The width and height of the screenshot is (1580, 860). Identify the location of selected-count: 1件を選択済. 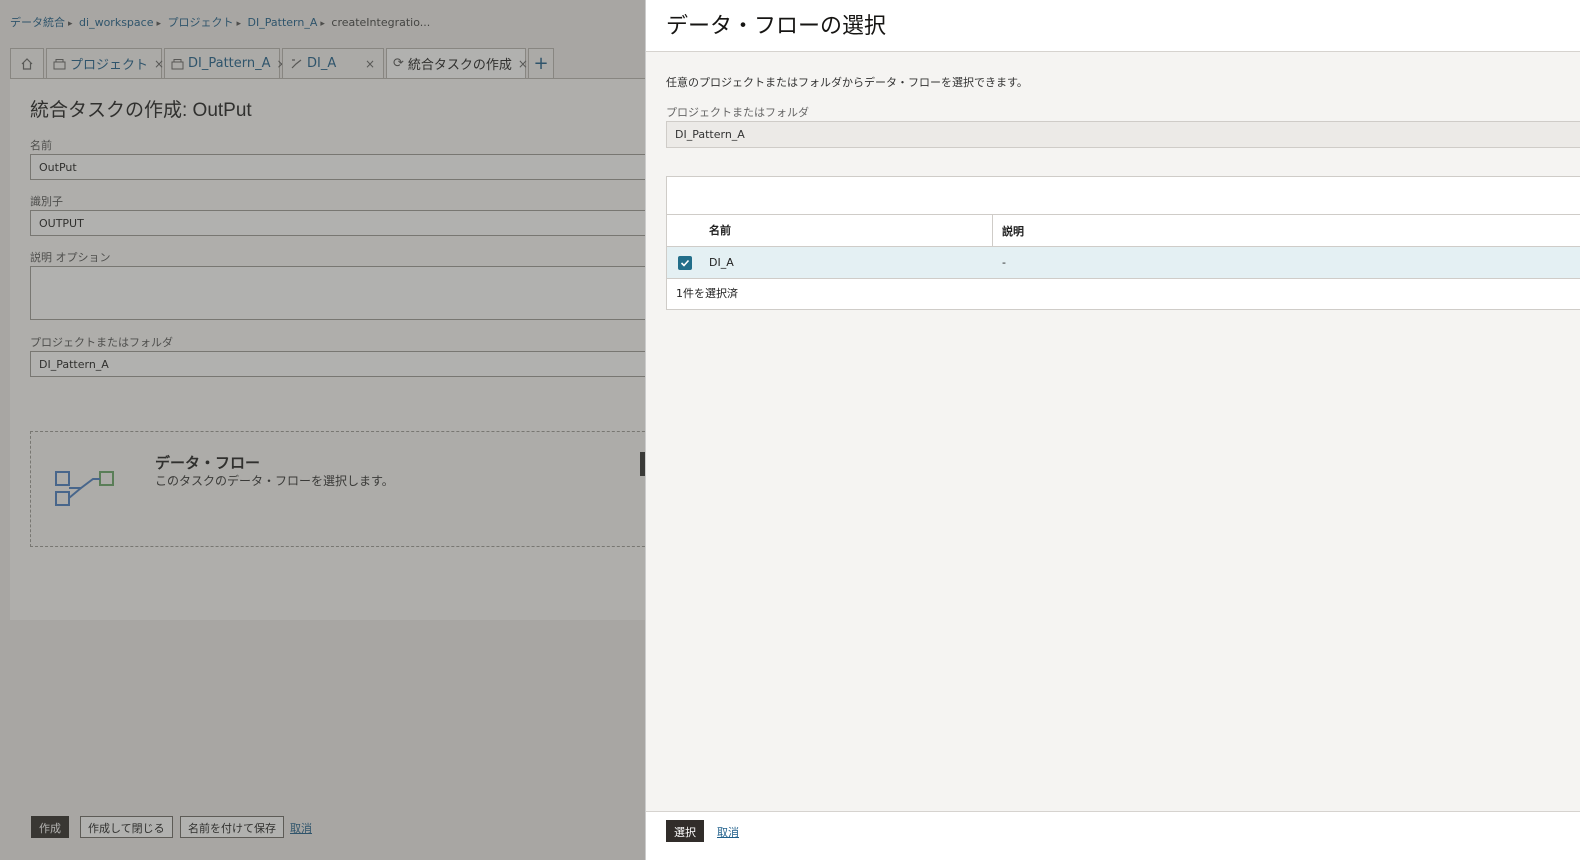
(707, 293).